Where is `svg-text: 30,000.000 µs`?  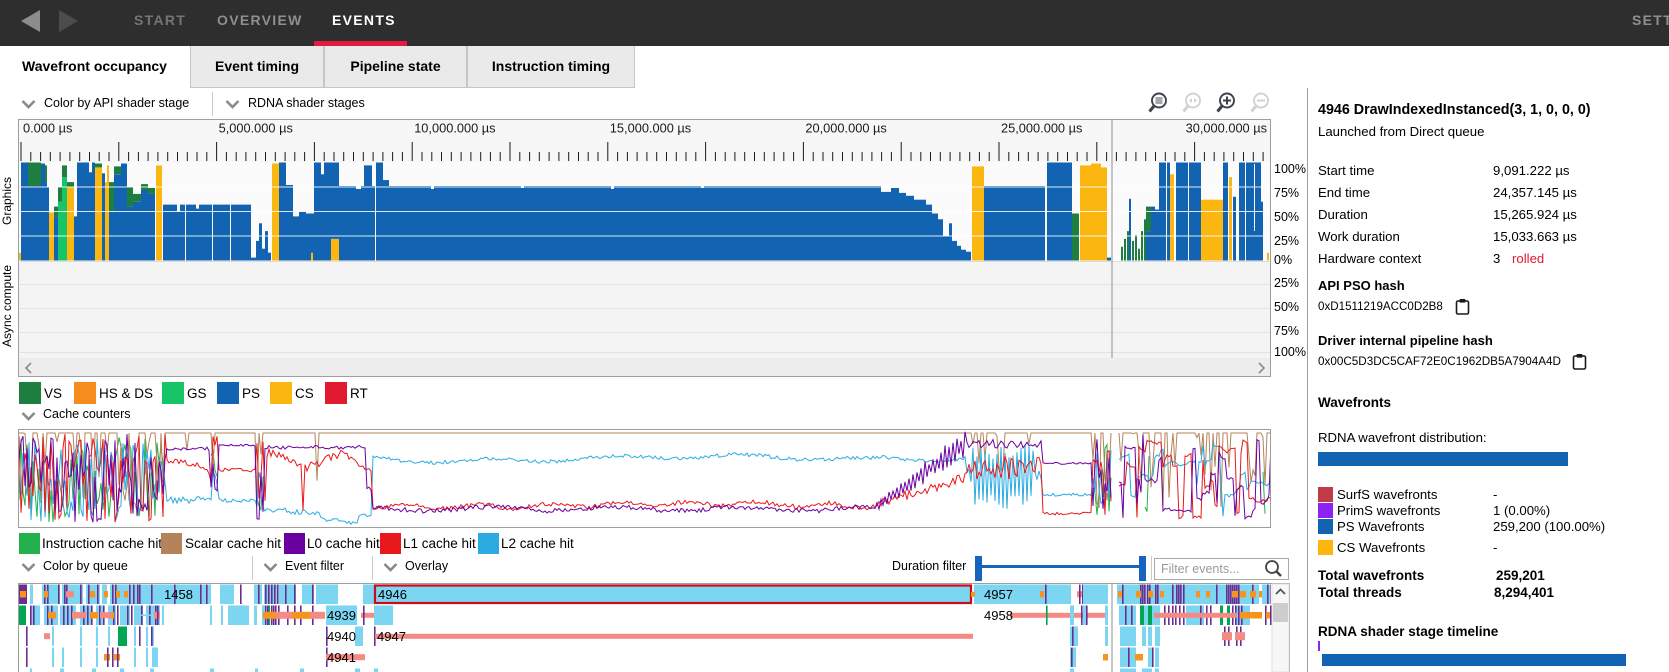
svg-text: 30,000.000 µs is located at coordinates (1226, 128).